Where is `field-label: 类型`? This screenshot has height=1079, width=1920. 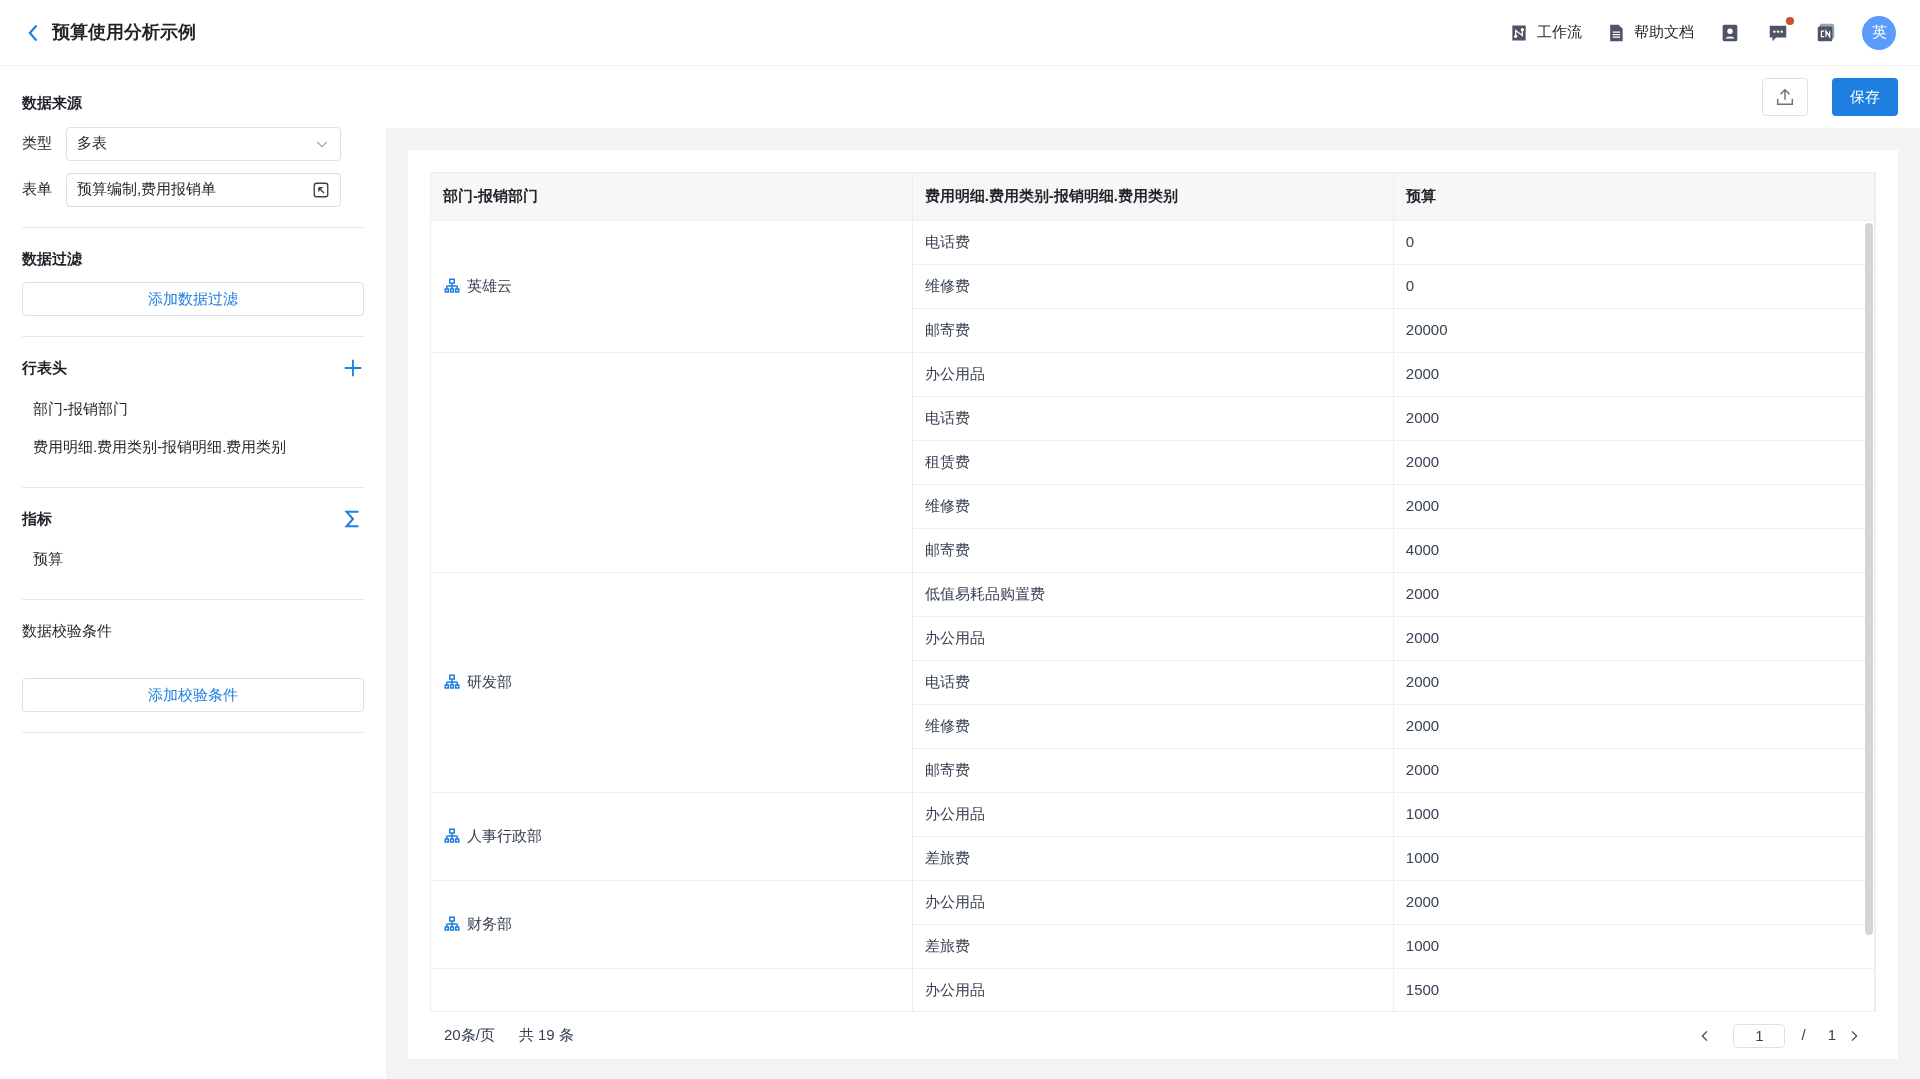
field-label: 类型 is located at coordinates (37, 143).